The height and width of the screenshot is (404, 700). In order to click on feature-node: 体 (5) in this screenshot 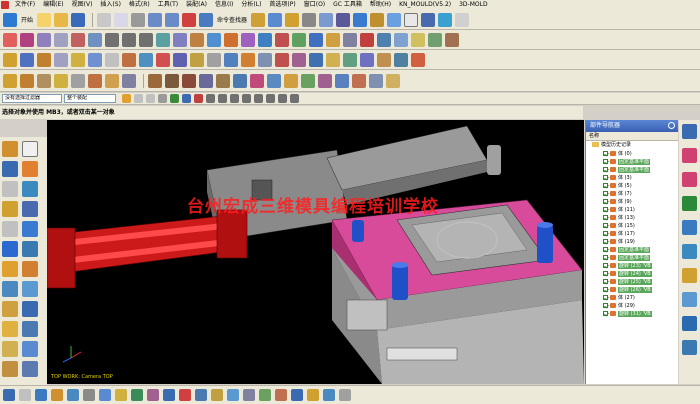, I will do `click(632, 186)`.